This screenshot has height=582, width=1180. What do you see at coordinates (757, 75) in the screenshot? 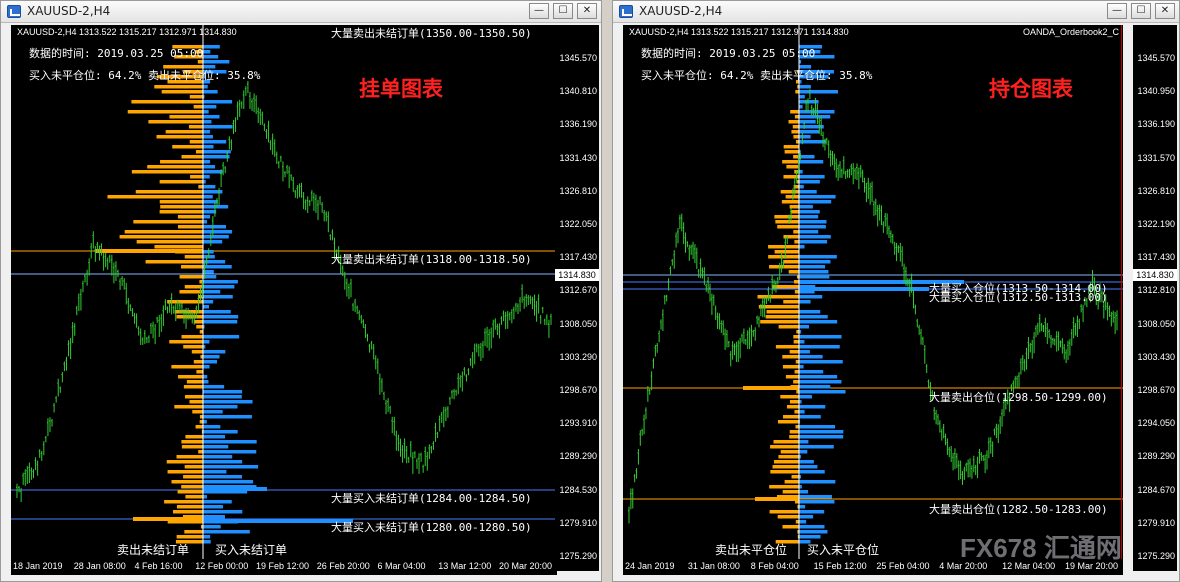
I see `right-ratio: 买入未平仓位: 64.2% 卖出未平仓位: 35.8%` at bounding box center [757, 75].